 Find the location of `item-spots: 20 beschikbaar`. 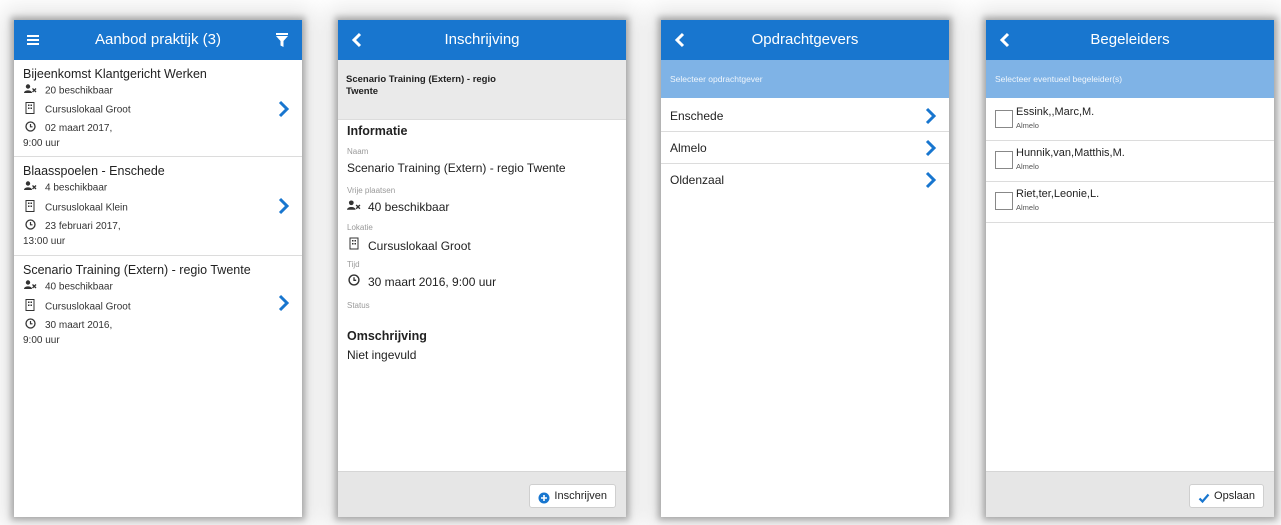

item-spots: 20 beschikbaar is located at coordinates (68, 91).